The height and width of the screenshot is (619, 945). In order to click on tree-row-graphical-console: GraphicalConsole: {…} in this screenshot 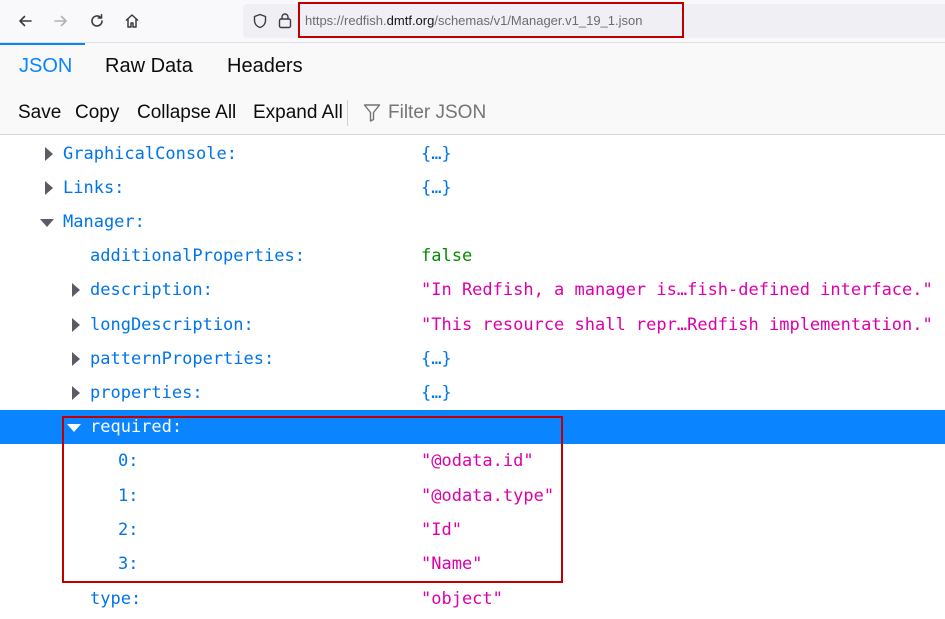, I will do `click(472, 154)`.